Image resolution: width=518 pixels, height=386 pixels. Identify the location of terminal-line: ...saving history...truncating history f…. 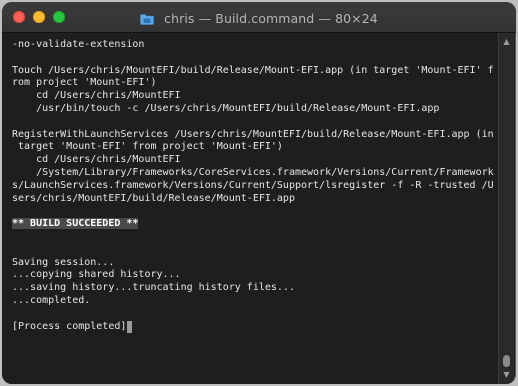
(153, 288).